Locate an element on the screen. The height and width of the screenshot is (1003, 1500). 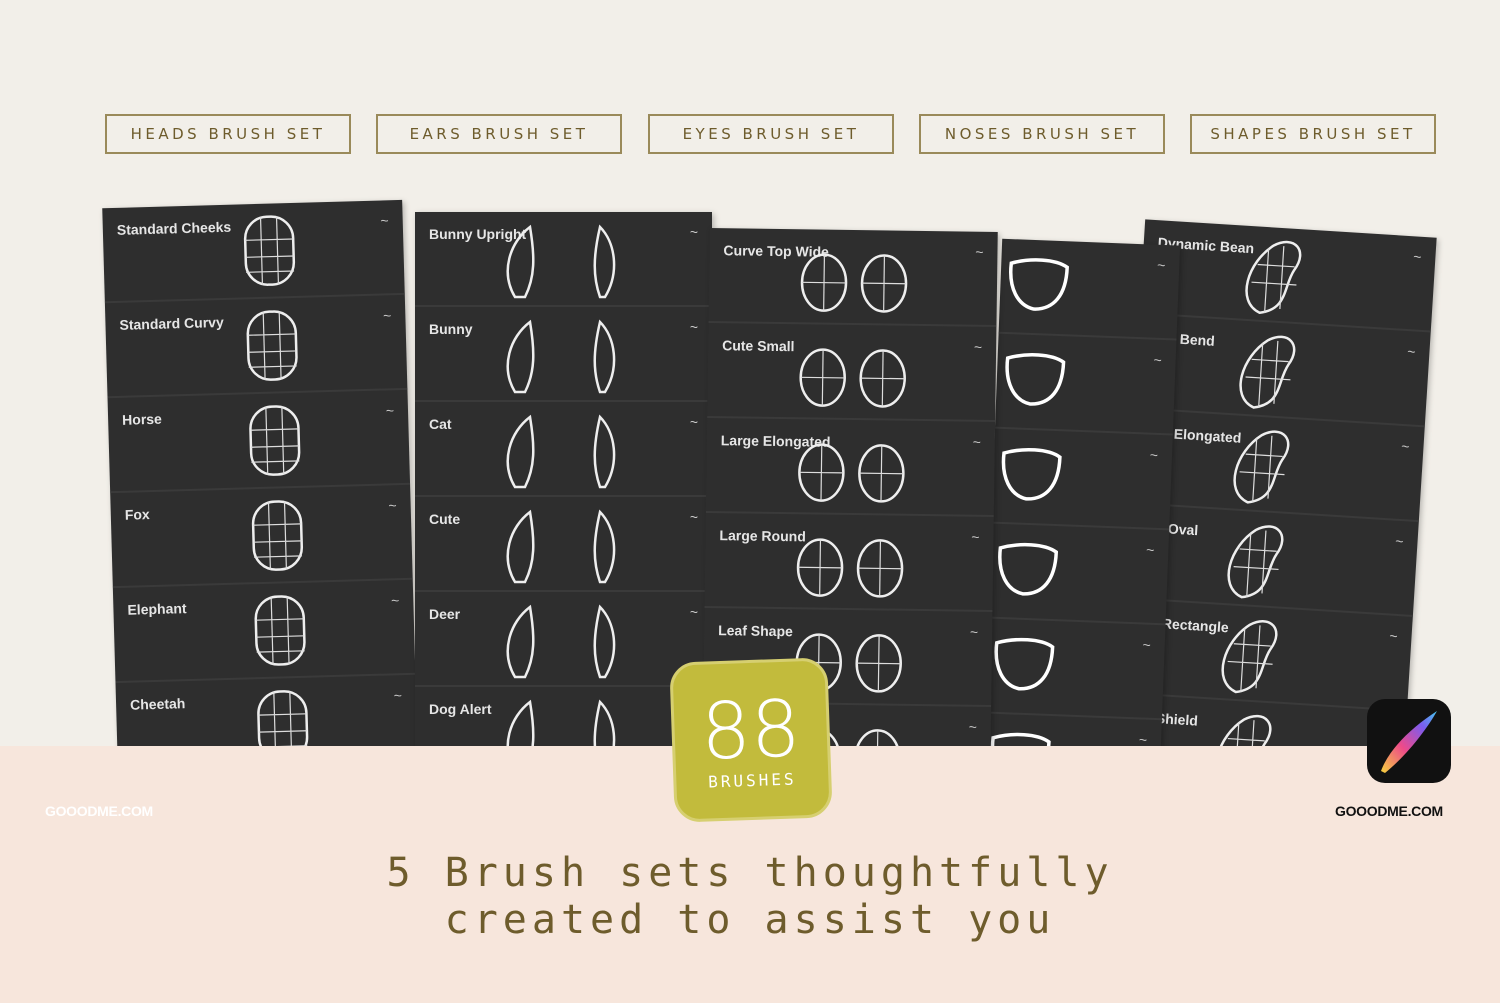
brush-name: Bunny is located at coordinates (451, 329).